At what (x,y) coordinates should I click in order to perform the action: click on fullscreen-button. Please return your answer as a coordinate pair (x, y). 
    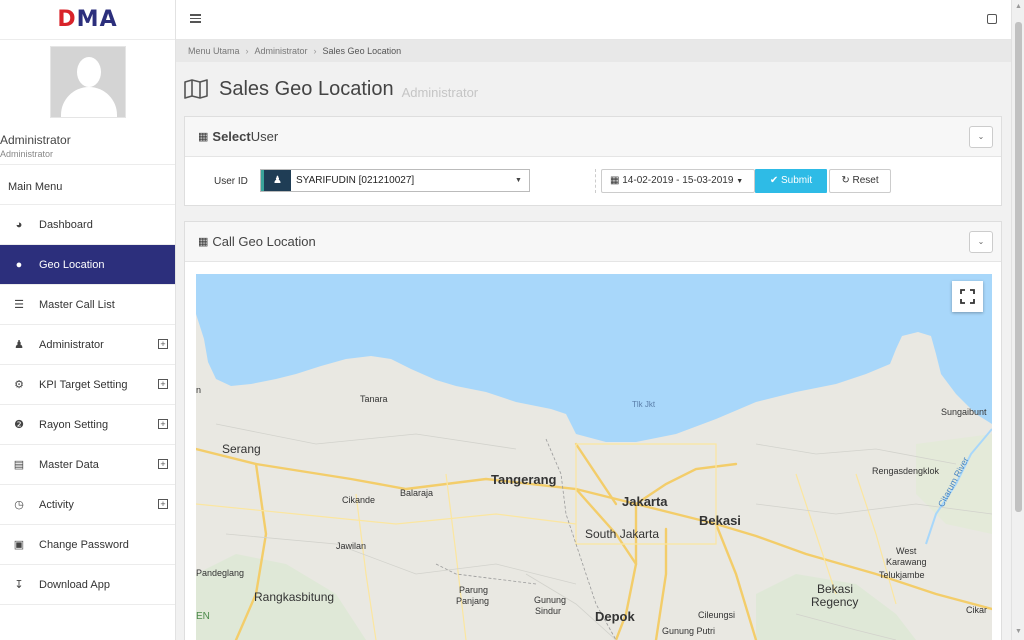
    Looking at the image, I should click on (967, 296).